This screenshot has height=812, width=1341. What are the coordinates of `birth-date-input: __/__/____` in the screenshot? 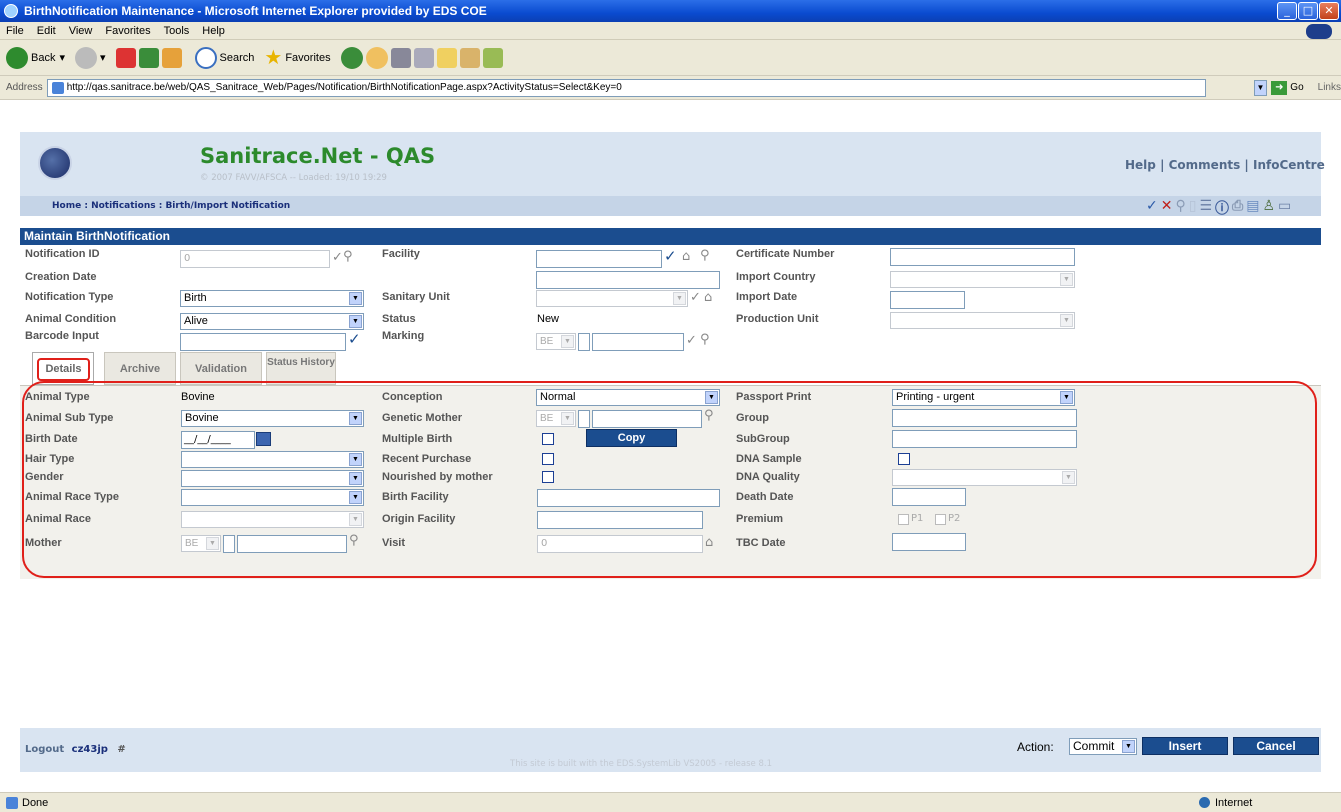 It's located at (218, 440).